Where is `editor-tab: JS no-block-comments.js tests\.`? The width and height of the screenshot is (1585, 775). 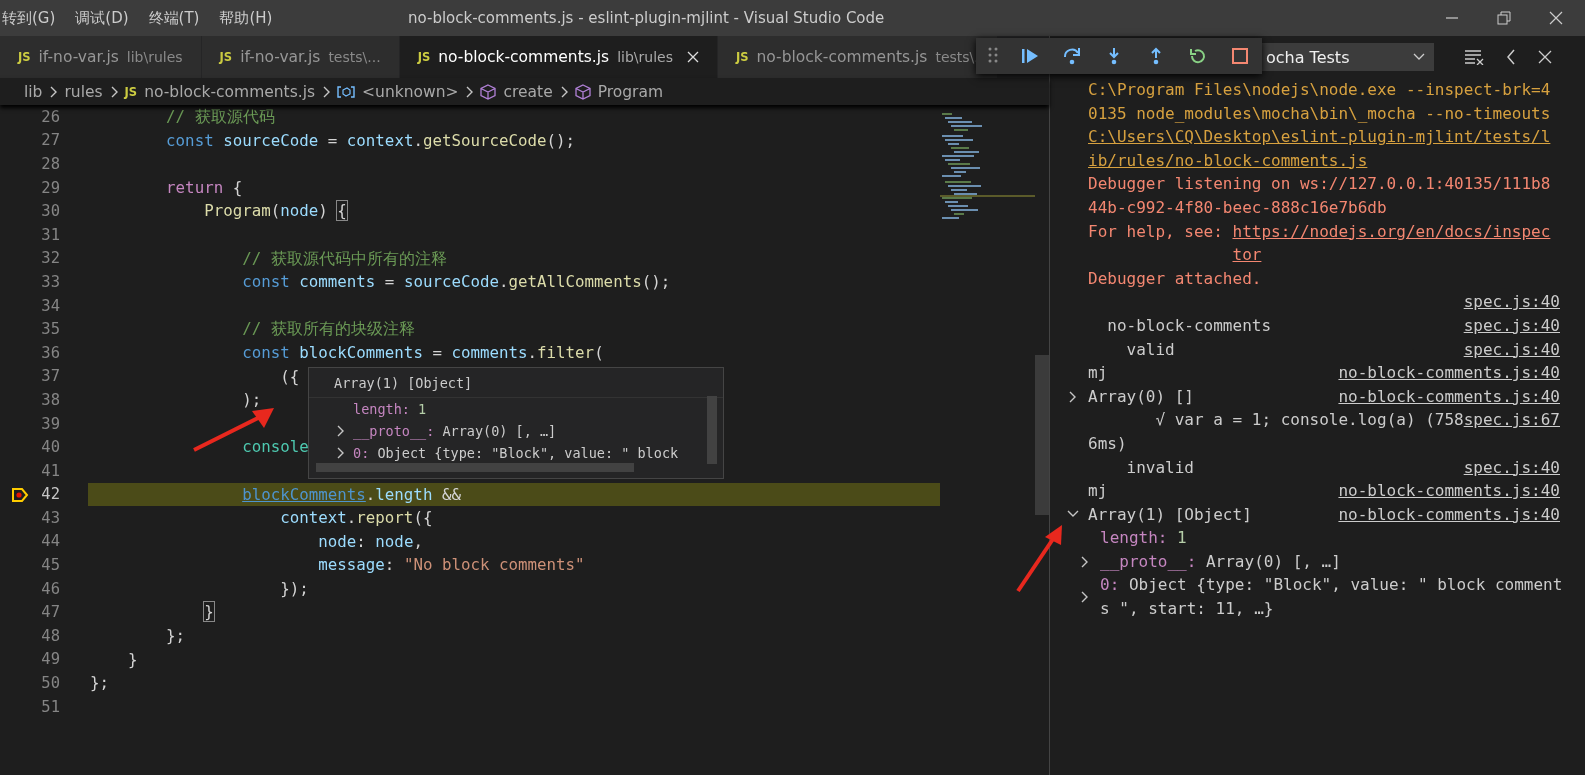 editor-tab: JS no-block-comments.js tests\. is located at coordinates (857, 57).